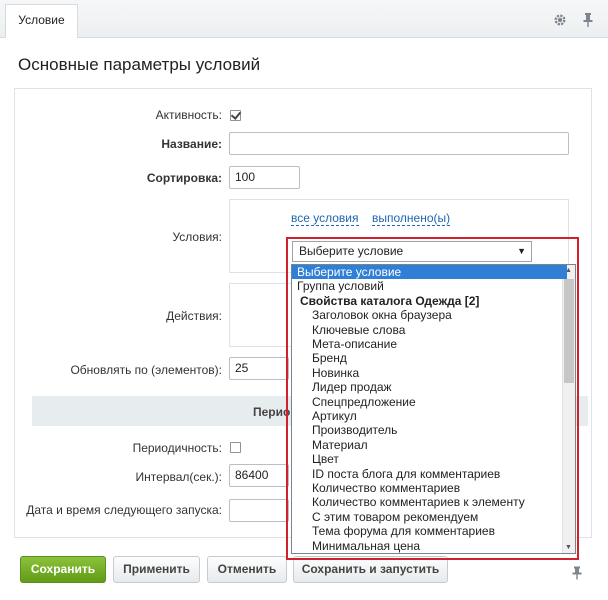 The image size is (608, 600). Describe the element at coordinates (197, 237) in the screenshot. I see `conditions-label: Условия:` at that location.